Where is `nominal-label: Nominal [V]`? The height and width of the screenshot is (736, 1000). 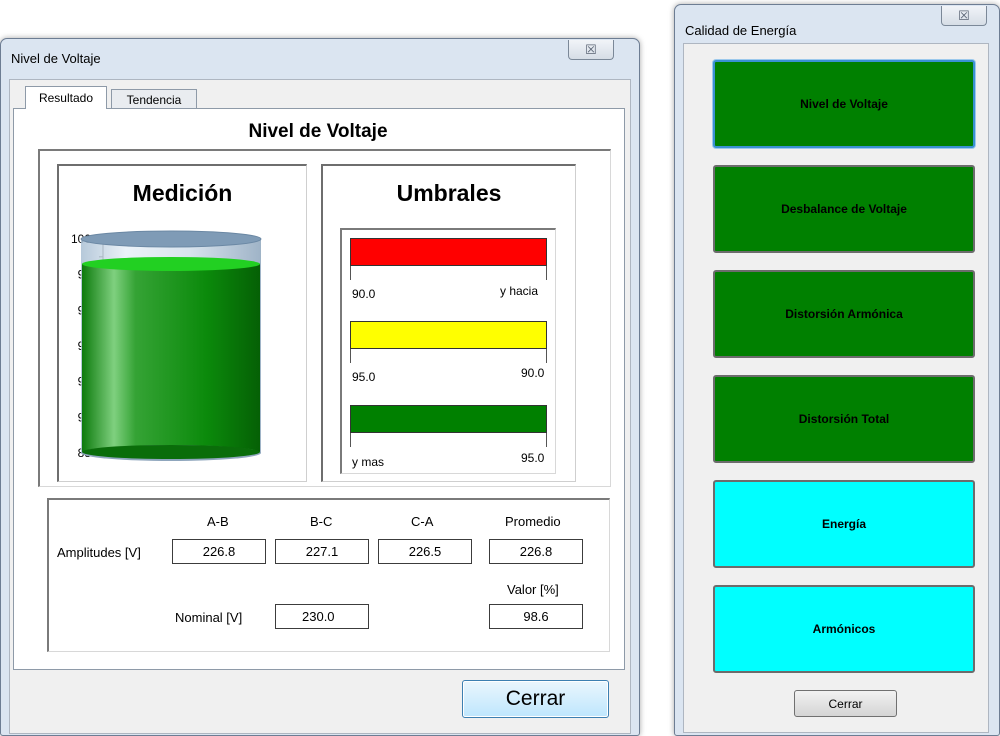
nominal-label: Nominal [V] is located at coordinates (209, 617).